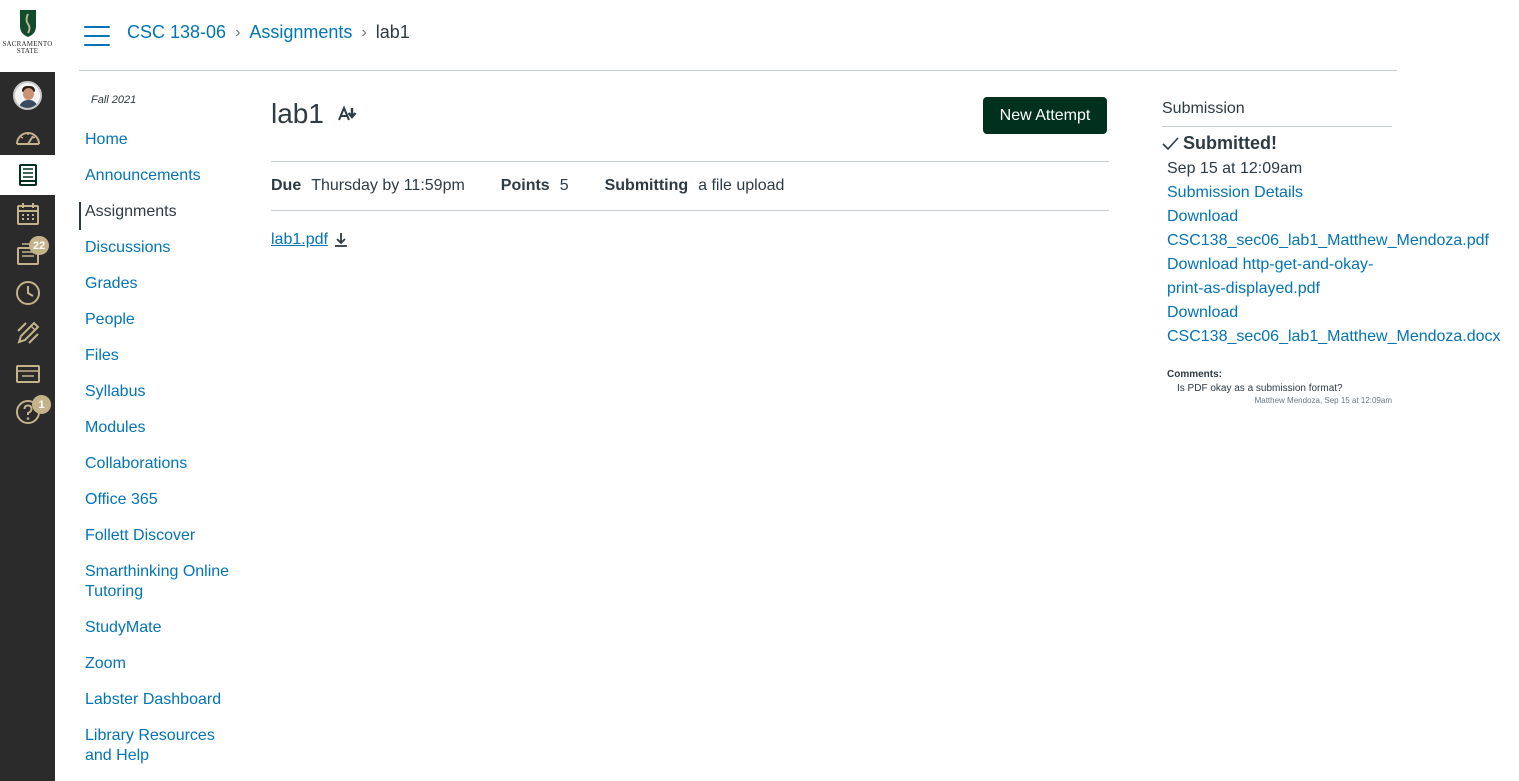 Image resolution: width=1519 pixels, height=781 pixels. Describe the element at coordinates (1195, 374) in the screenshot. I see `comments-label: Comments:` at that location.